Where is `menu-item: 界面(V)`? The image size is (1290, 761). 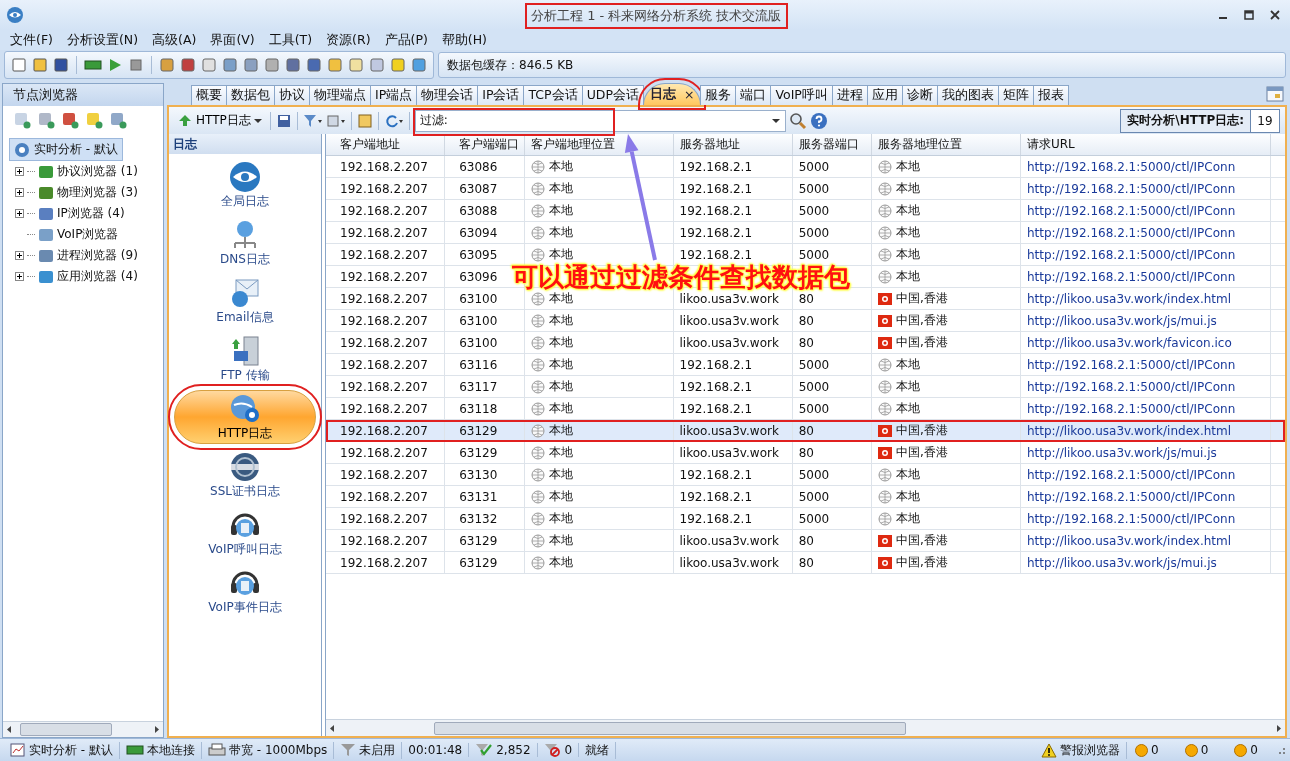
menu-item: 界面(V) is located at coordinates (232, 40).